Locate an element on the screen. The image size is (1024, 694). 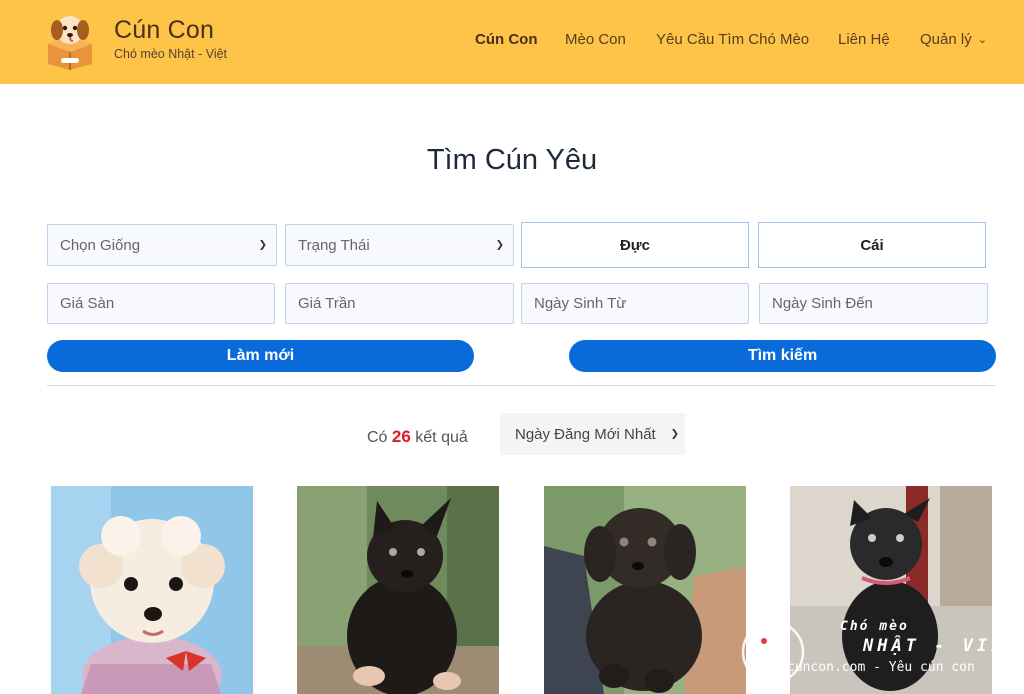
male-button: Đực is located at coordinates (635, 245).